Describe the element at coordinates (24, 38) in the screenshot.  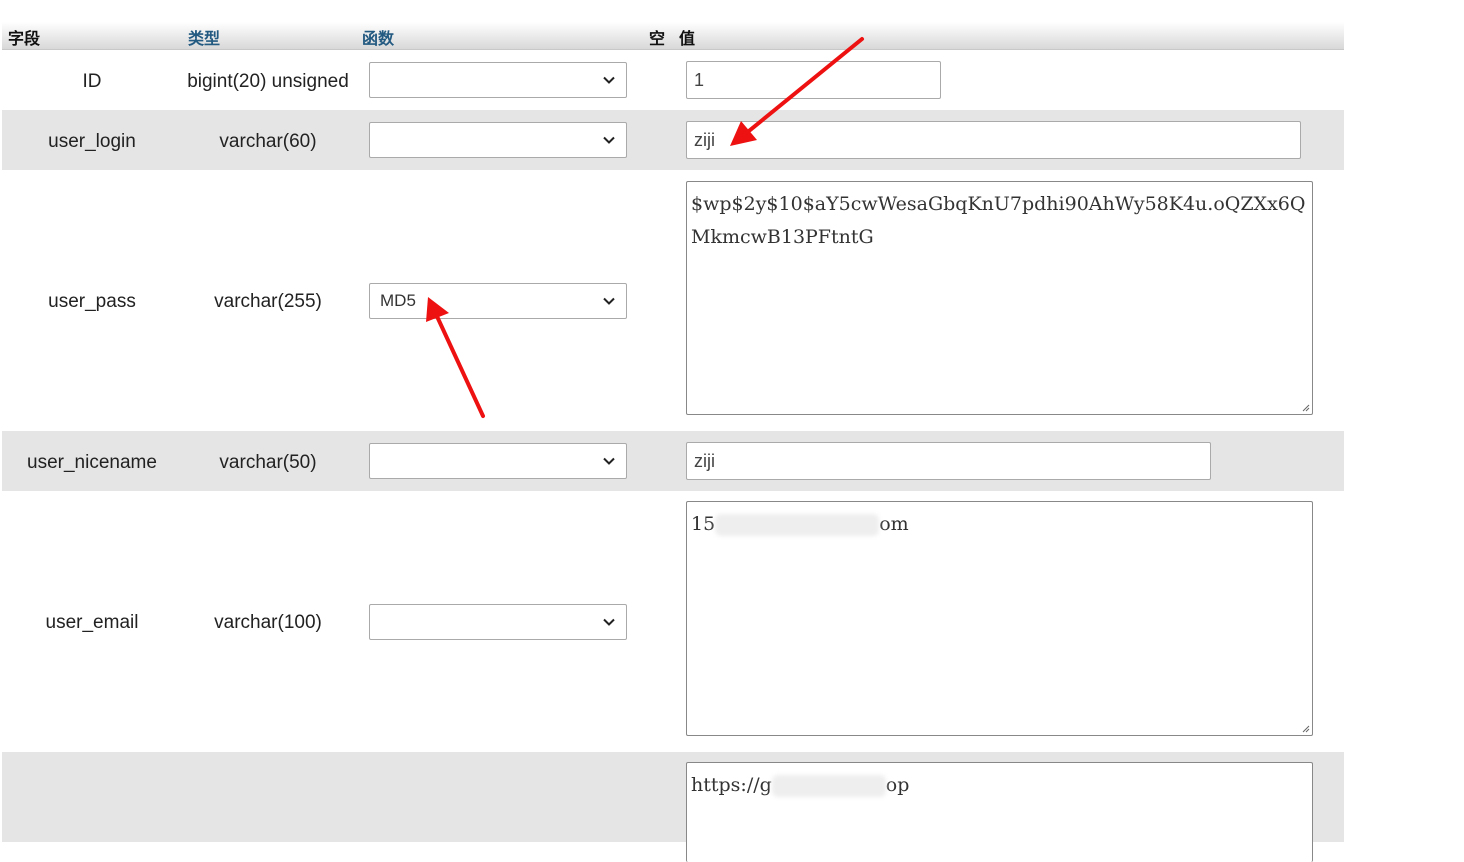
I see `header-field: 字段` at that location.